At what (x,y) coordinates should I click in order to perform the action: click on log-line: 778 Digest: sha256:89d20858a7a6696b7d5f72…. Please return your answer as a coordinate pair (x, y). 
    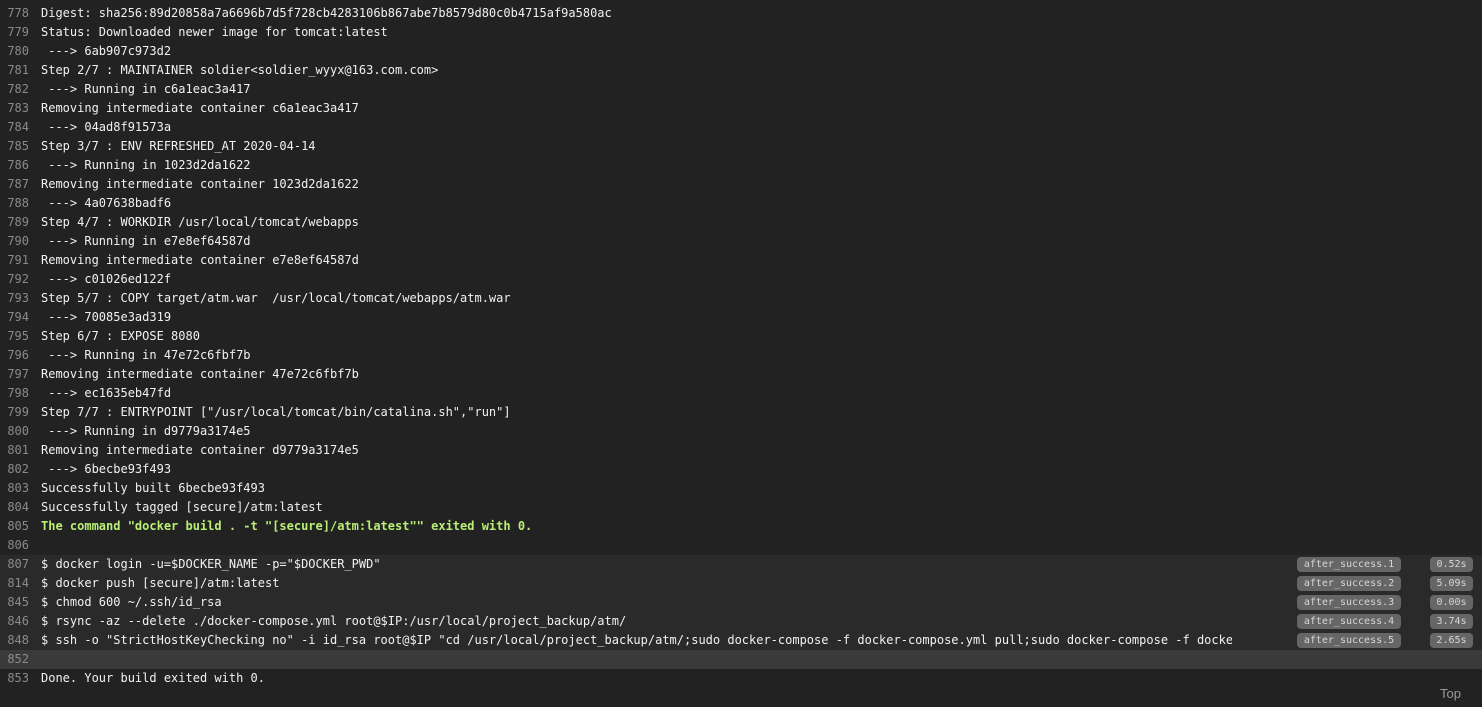
    Looking at the image, I should click on (741, 13).